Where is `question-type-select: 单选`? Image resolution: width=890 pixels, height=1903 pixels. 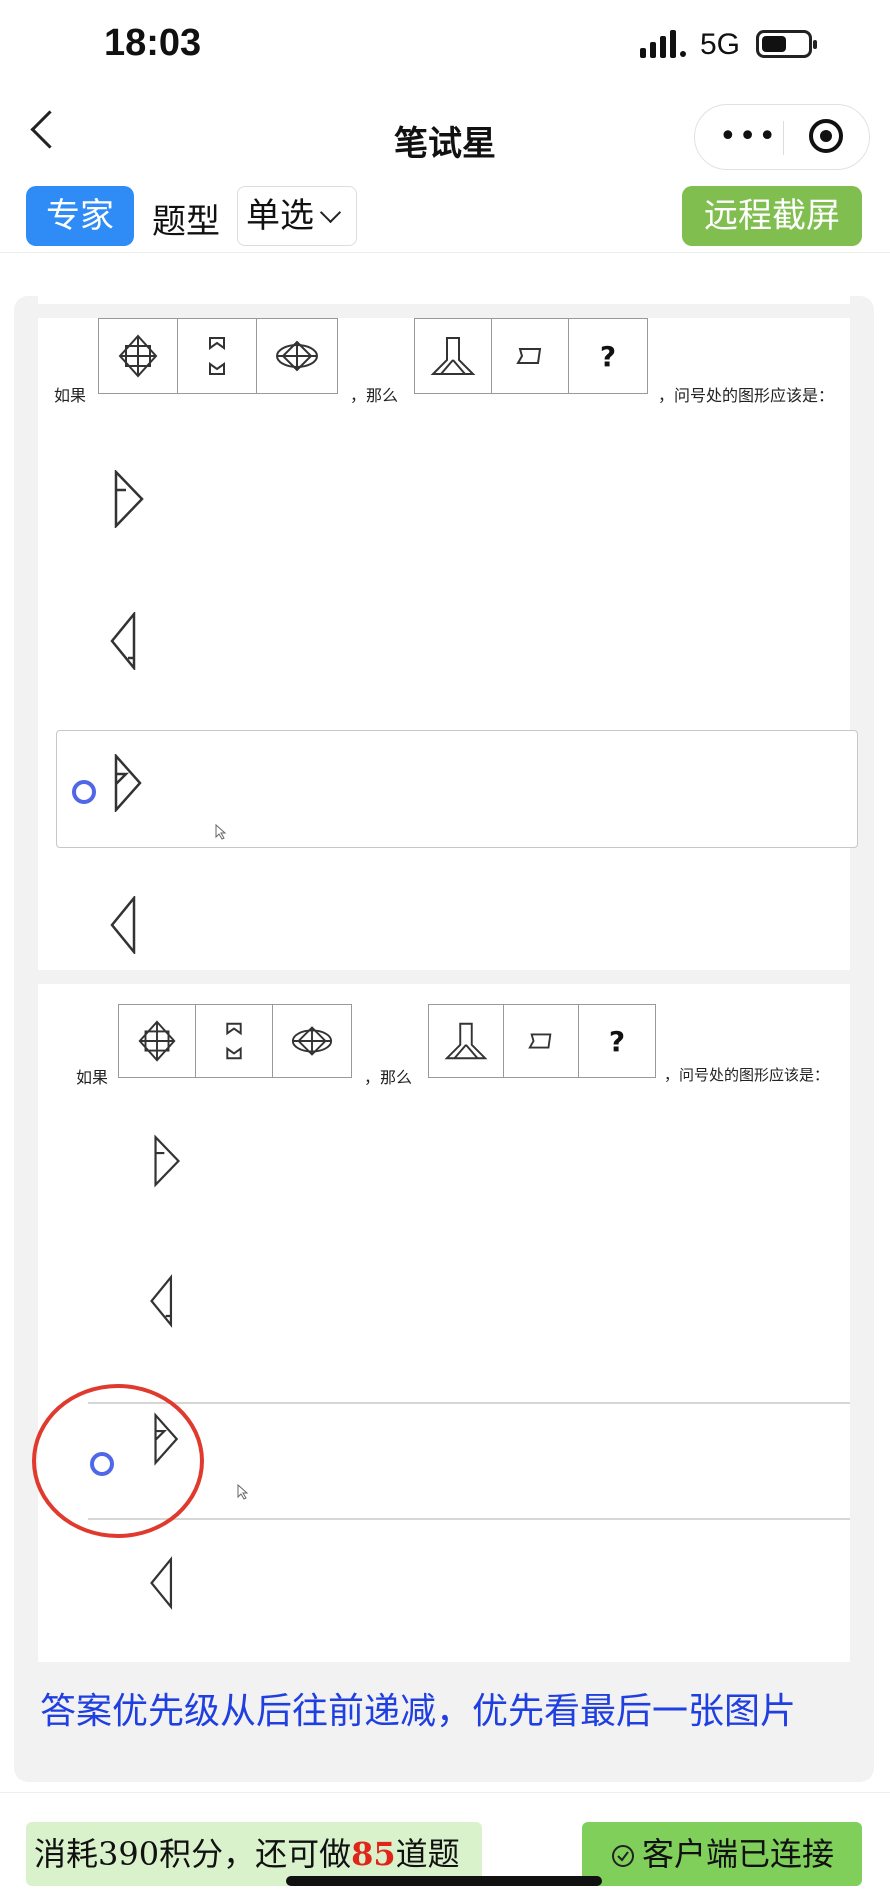 question-type-select: 单选 is located at coordinates (297, 216).